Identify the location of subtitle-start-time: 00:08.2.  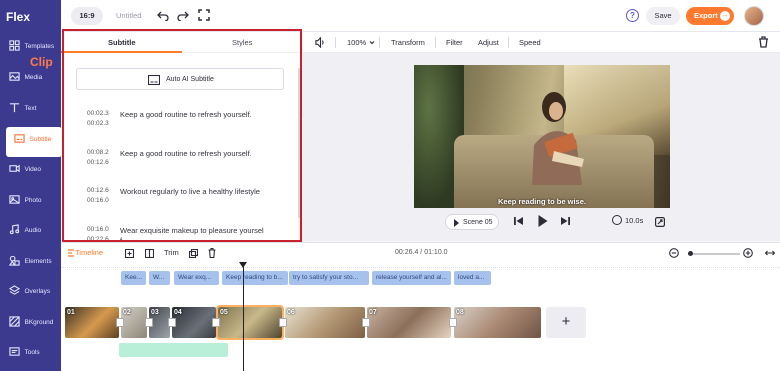
(98, 152).